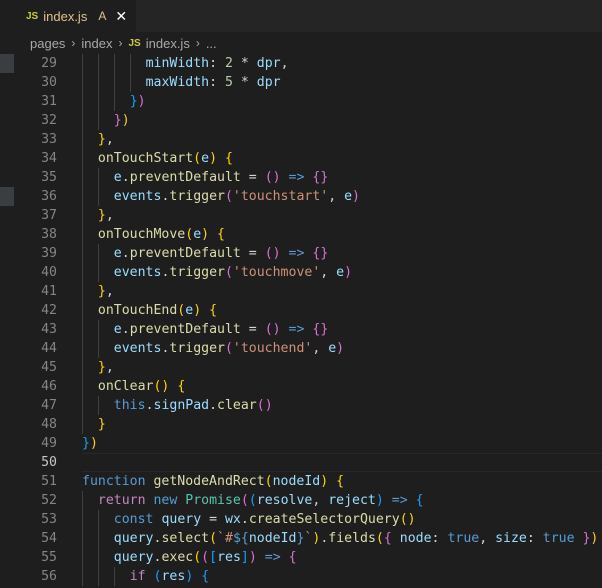  What do you see at coordinates (168, 43) in the screenshot?
I see `breadcrumb-item-file: index.js` at bounding box center [168, 43].